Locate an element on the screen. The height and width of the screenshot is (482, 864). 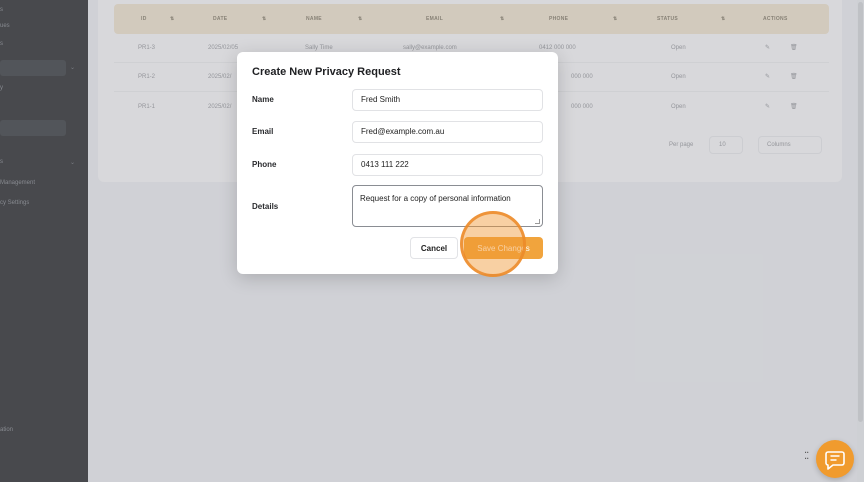
phone-field: 0413 111 222 is located at coordinates (447, 165).